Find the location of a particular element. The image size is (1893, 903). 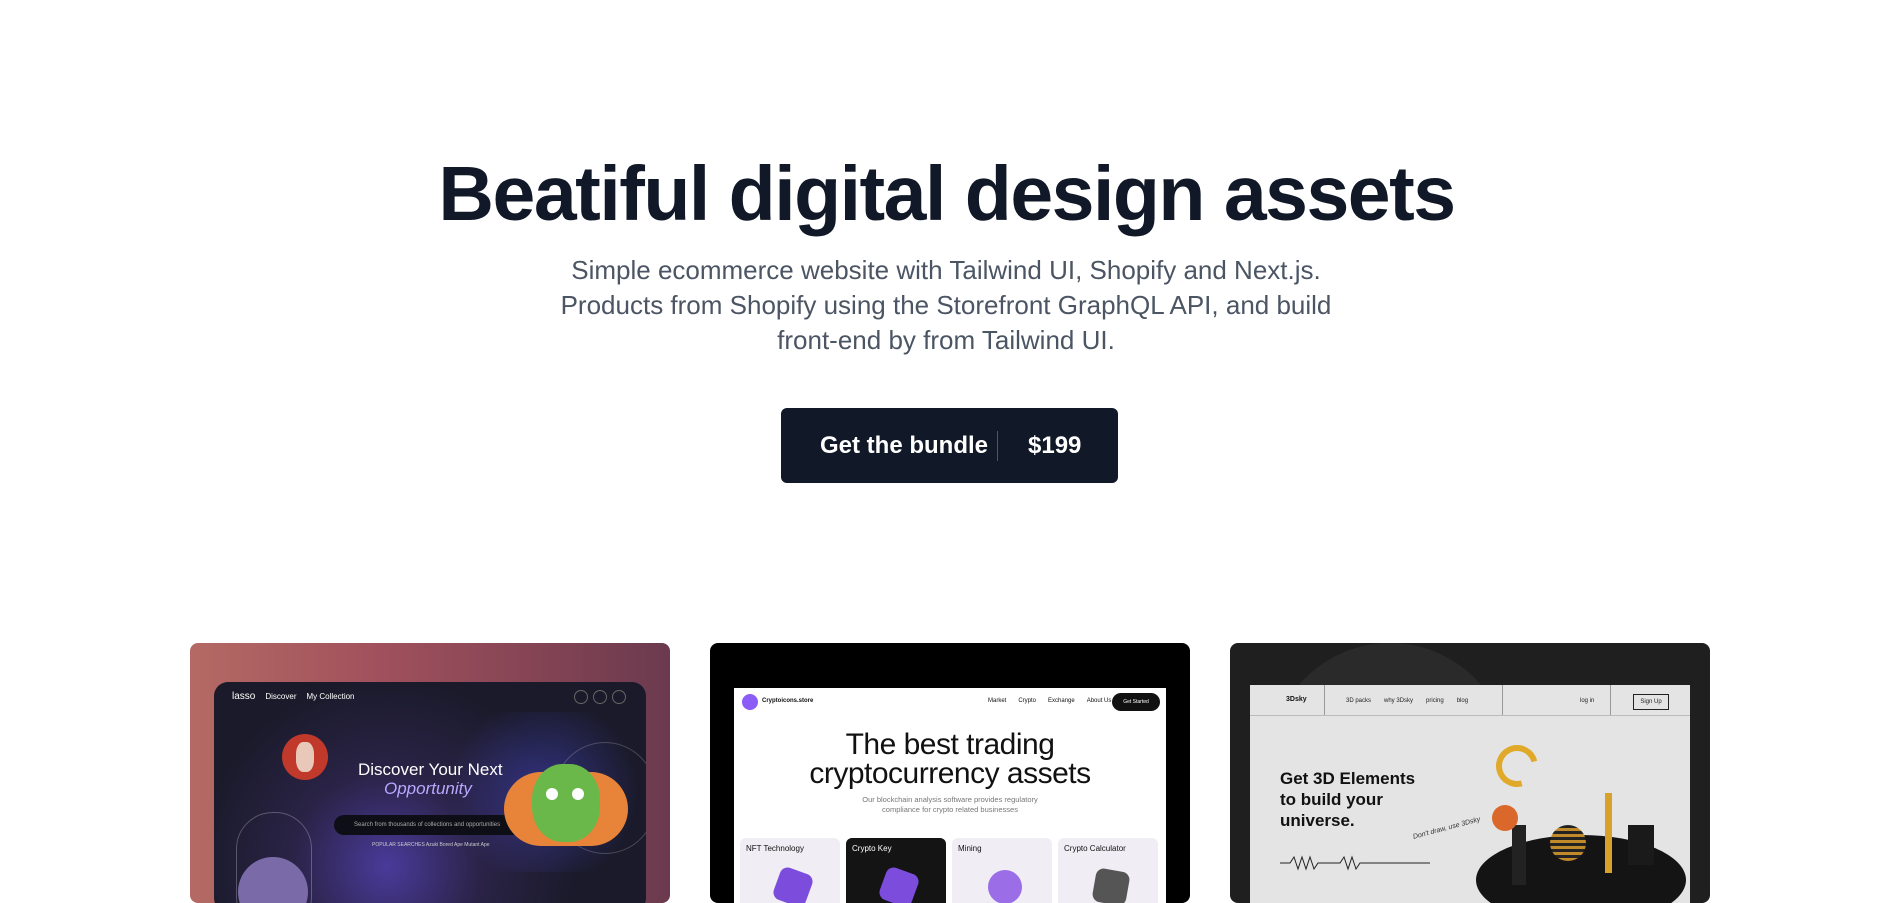

tile-label: Crypto Key is located at coordinates (872, 848).